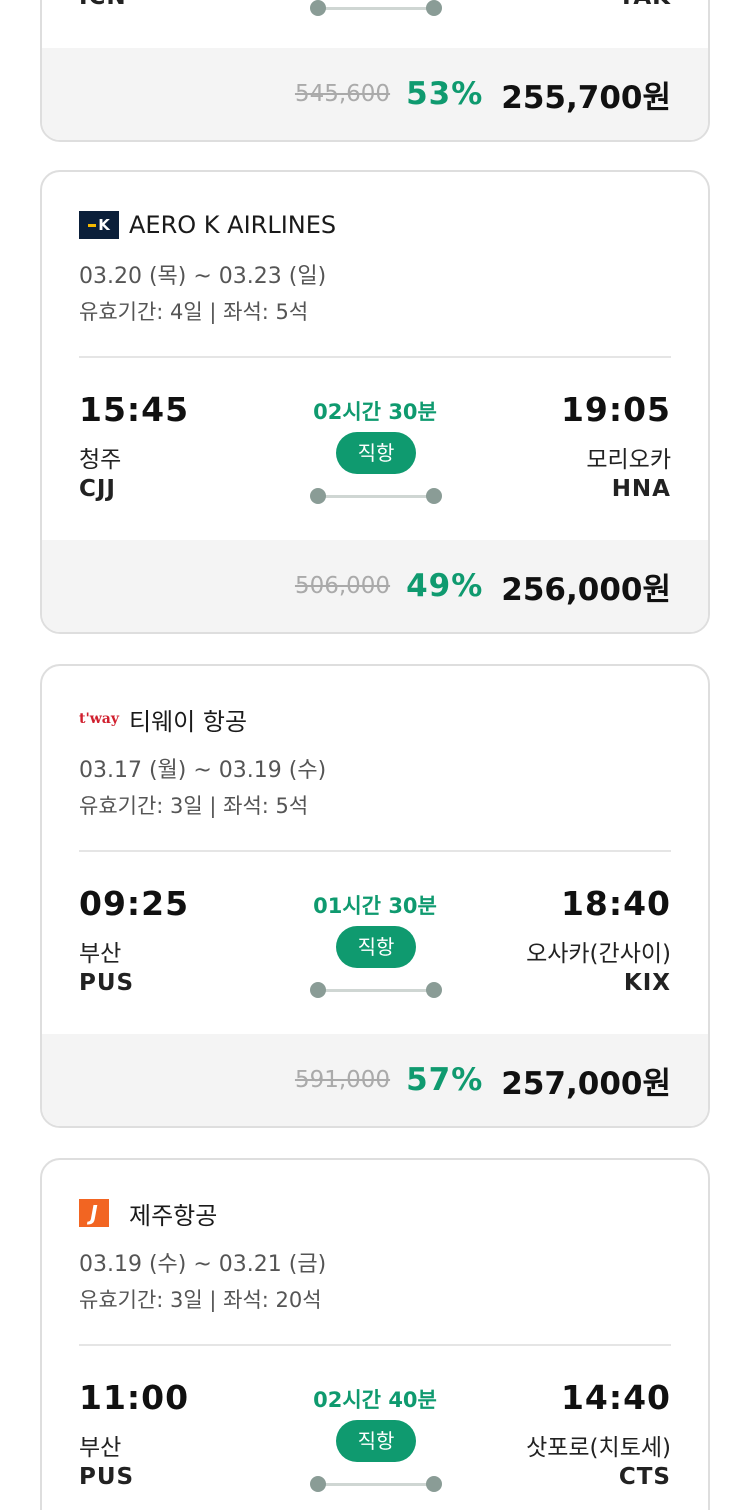  I want to click on validity-seats: 유효기간: 4일 | 좌석: 5석, so click(194, 312).